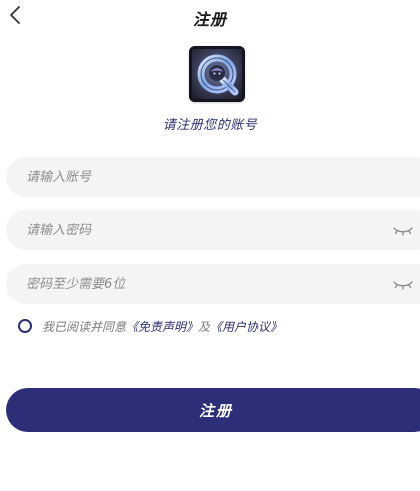  Describe the element at coordinates (217, 74) in the screenshot. I see `app-logo` at that location.